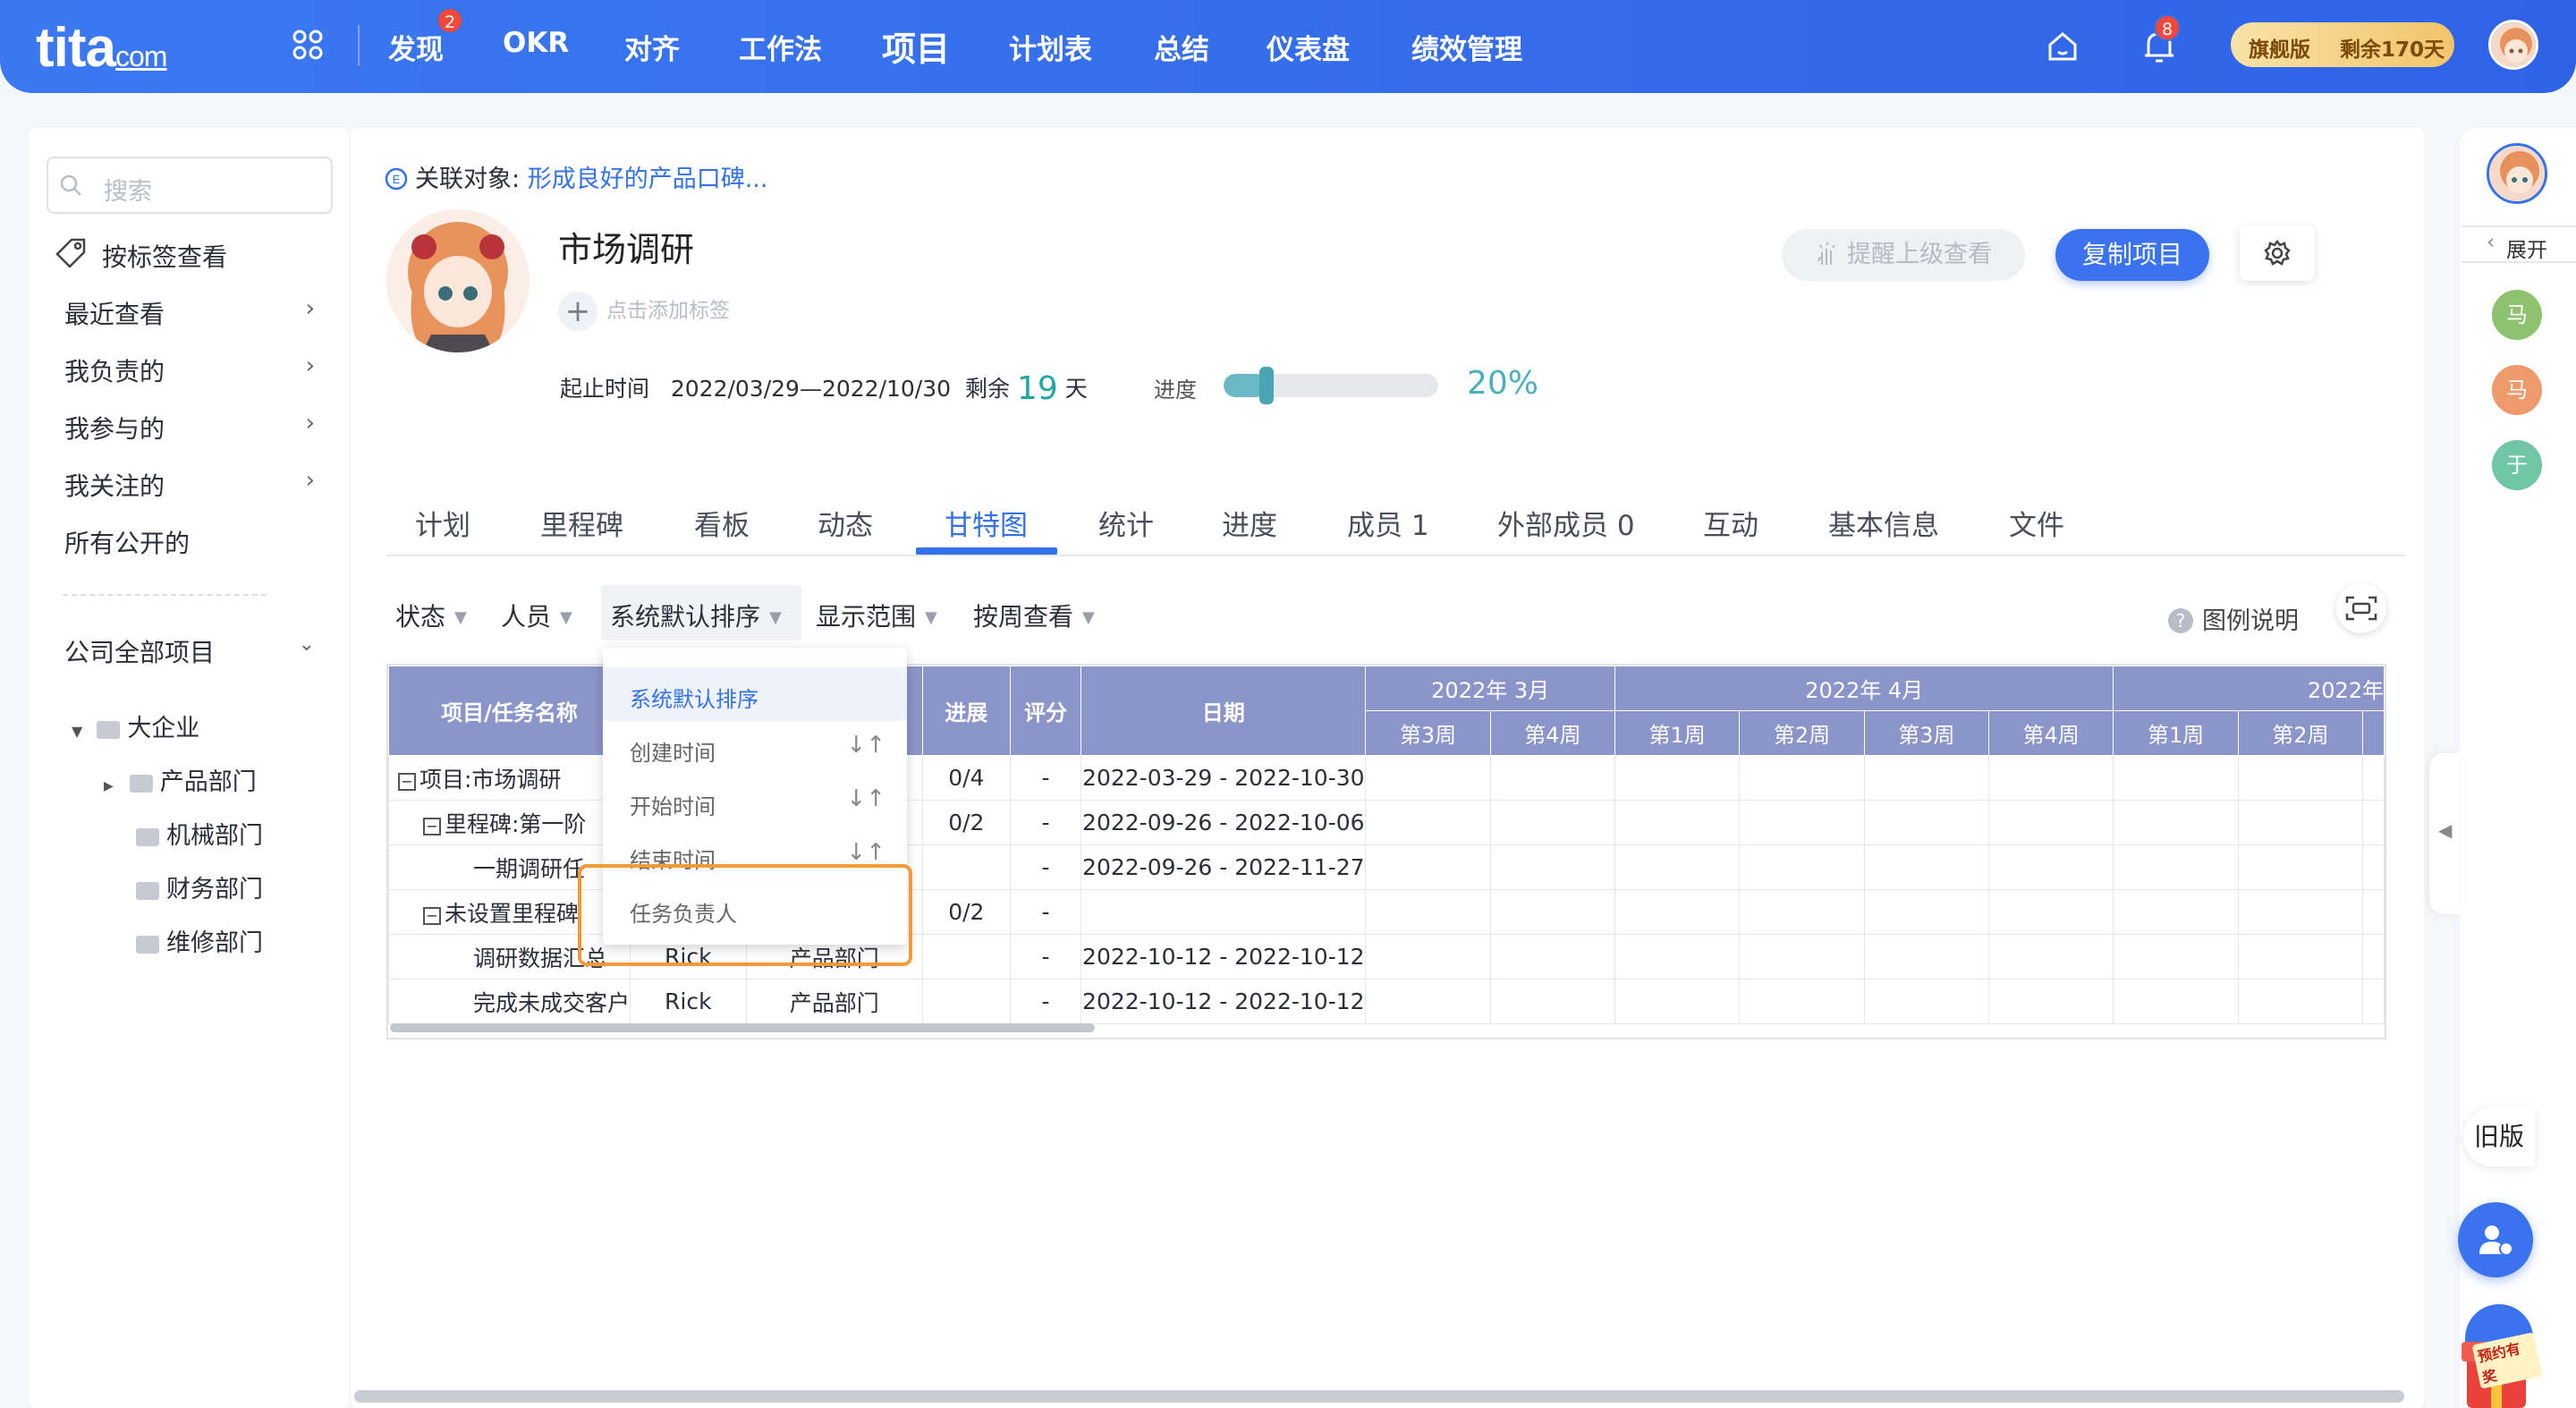 Image resolution: width=2576 pixels, height=1408 pixels. What do you see at coordinates (416, 47) in the screenshot?
I see `nav-discover: 发现` at bounding box center [416, 47].